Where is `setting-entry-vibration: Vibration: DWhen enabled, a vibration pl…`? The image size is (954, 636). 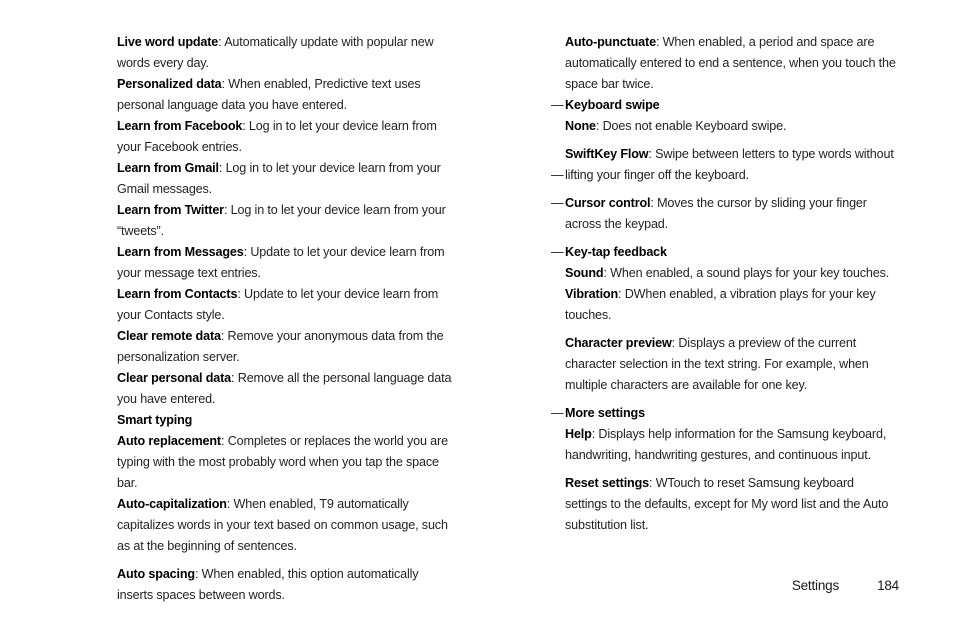
setting-entry-vibration: Vibration: DWhen enabled, a vibration pl… is located at coordinates (725, 305).